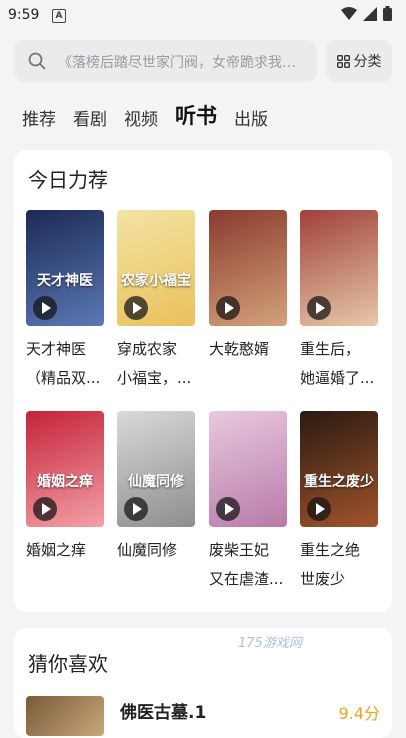 This screenshot has width=406, height=738. What do you see at coordinates (65, 482) in the screenshot?
I see `cover-text: 婚姻之痒` at bounding box center [65, 482].